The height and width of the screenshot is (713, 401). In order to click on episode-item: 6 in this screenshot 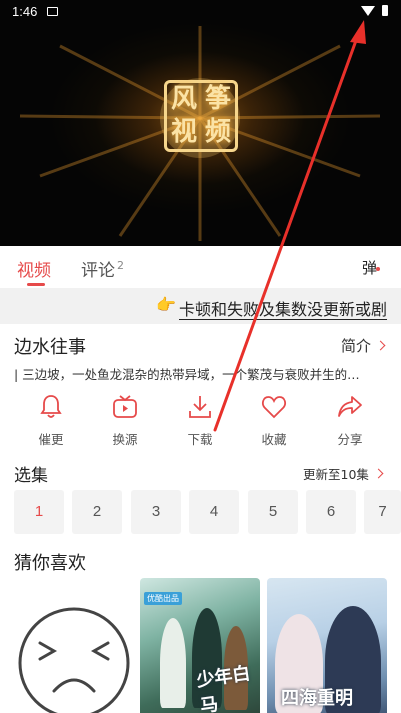, I will do `click(331, 512)`.